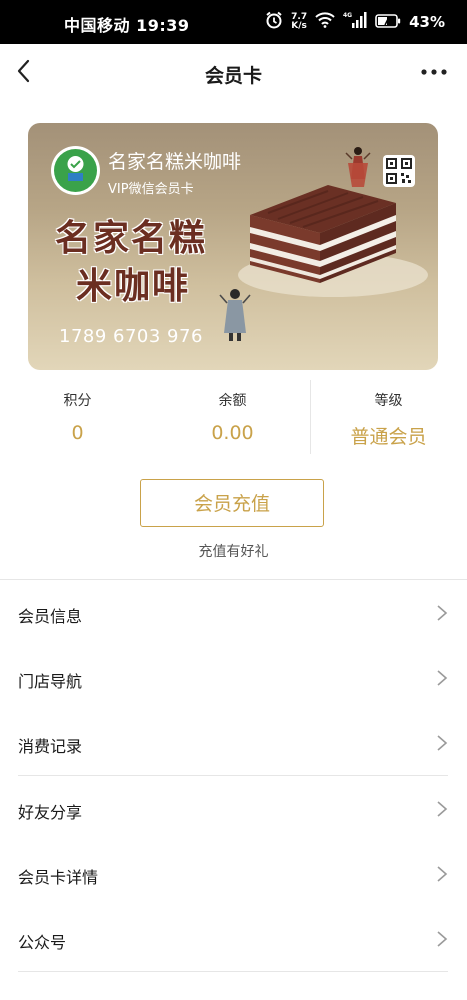 The width and height of the screenshot is (467, 1000). I want to click on store-logo-icon, so click(75, 168).